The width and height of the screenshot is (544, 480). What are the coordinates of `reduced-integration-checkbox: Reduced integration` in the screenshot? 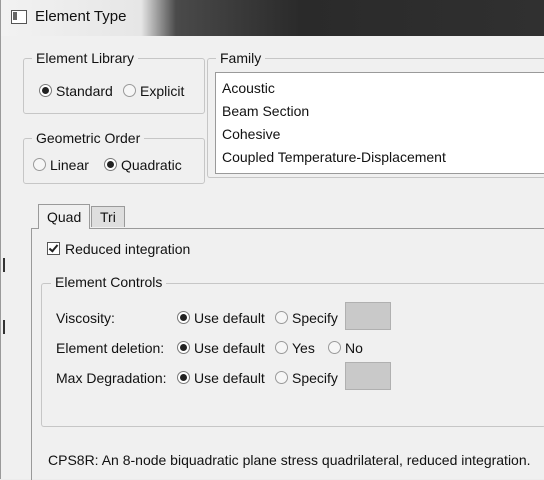 It's located at (118, 249).